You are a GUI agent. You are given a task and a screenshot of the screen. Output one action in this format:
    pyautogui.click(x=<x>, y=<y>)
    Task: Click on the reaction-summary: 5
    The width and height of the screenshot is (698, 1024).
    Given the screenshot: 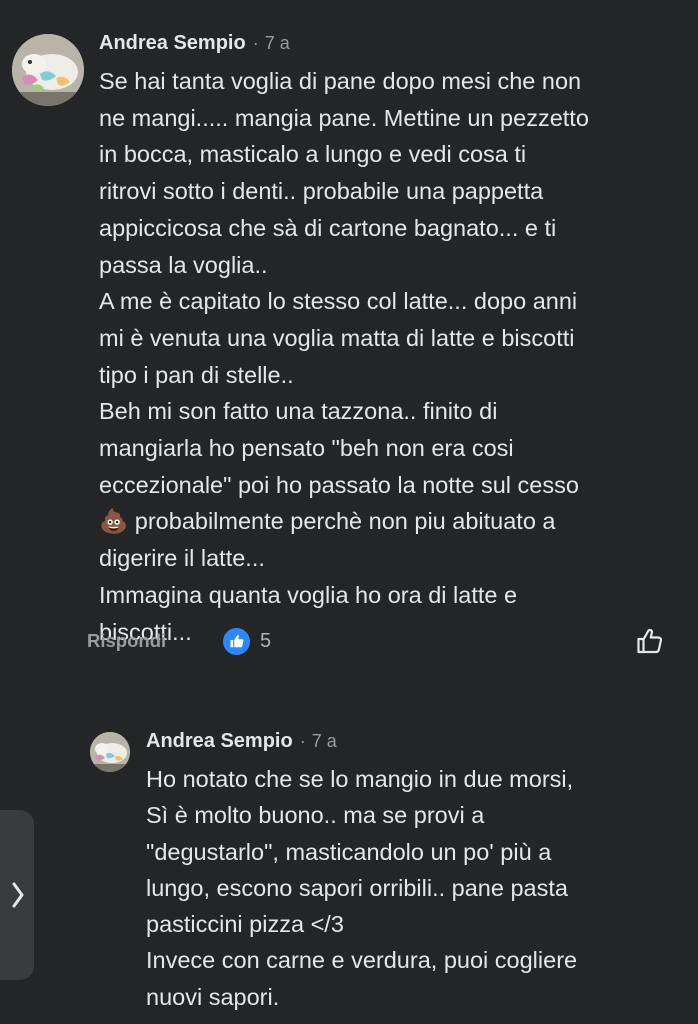 What is the action you would take?
    pyautogui.click(x=247, y=641)
    